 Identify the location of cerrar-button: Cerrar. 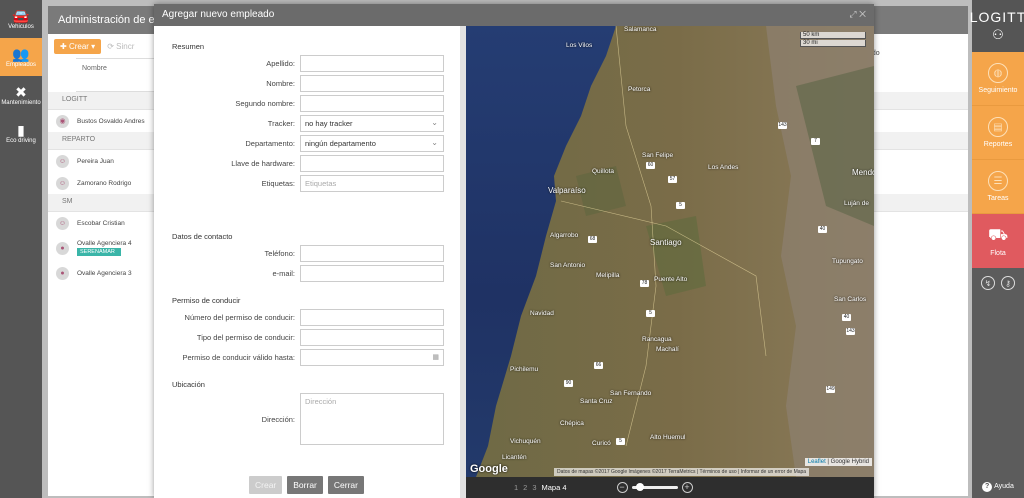
(345, 485).